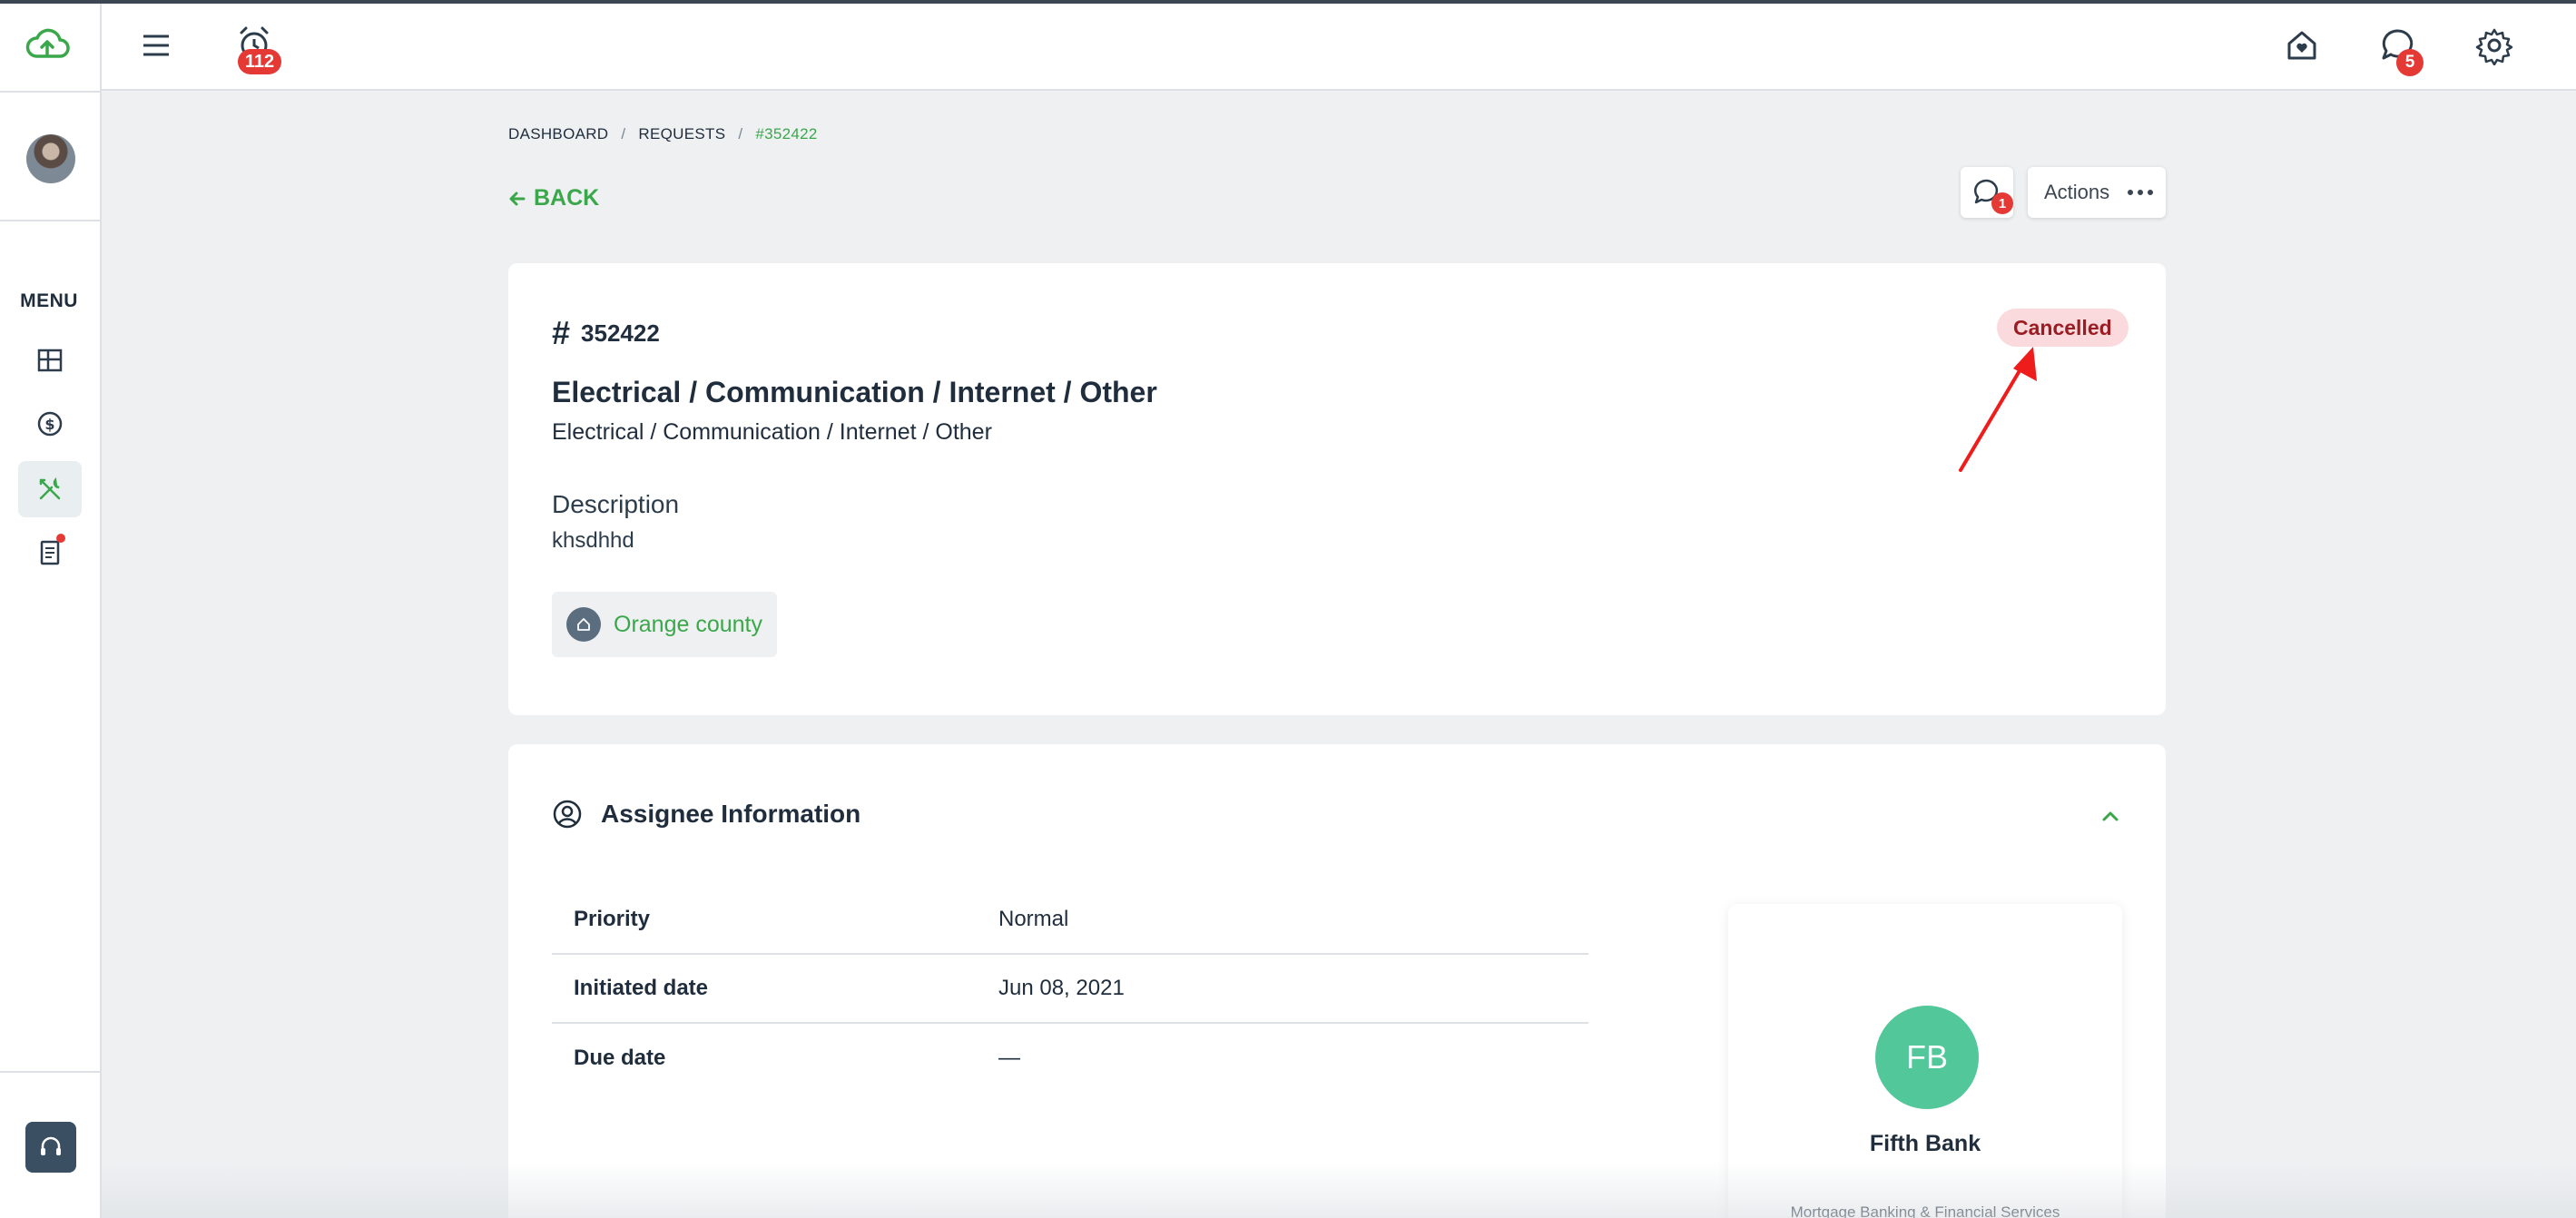 The height and width of the screenshot is (1218, 2576). What do you see at coordinates (620, 1058) in the screenshot?
I see `row-label: Due date` at bounding box center [620, 1058].